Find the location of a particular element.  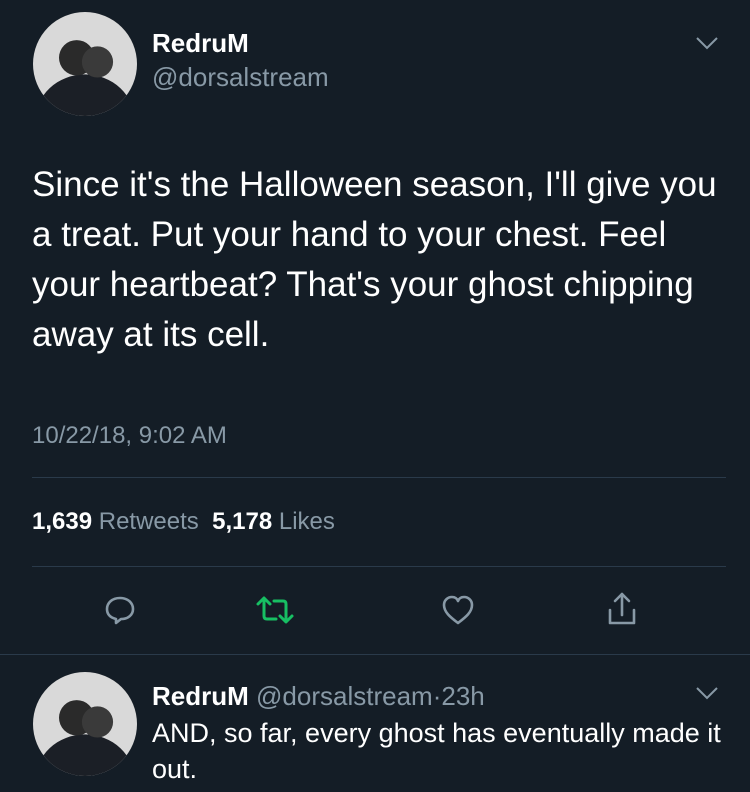

reply-author-handle: @dorsalstream is located at coordinates (344, 696).